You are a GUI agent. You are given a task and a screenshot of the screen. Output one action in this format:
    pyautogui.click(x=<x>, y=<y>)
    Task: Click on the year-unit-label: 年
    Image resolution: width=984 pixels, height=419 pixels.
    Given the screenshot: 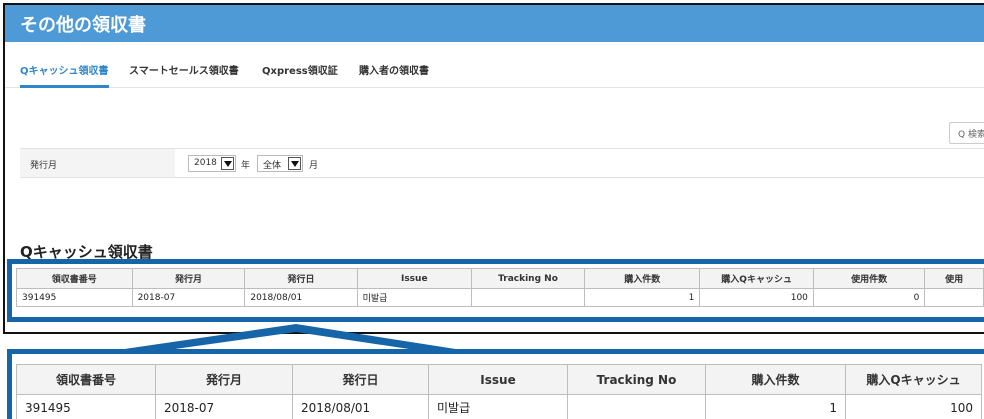 What is the action you would take?
    pyautogui.click(x=246, y=166)
    